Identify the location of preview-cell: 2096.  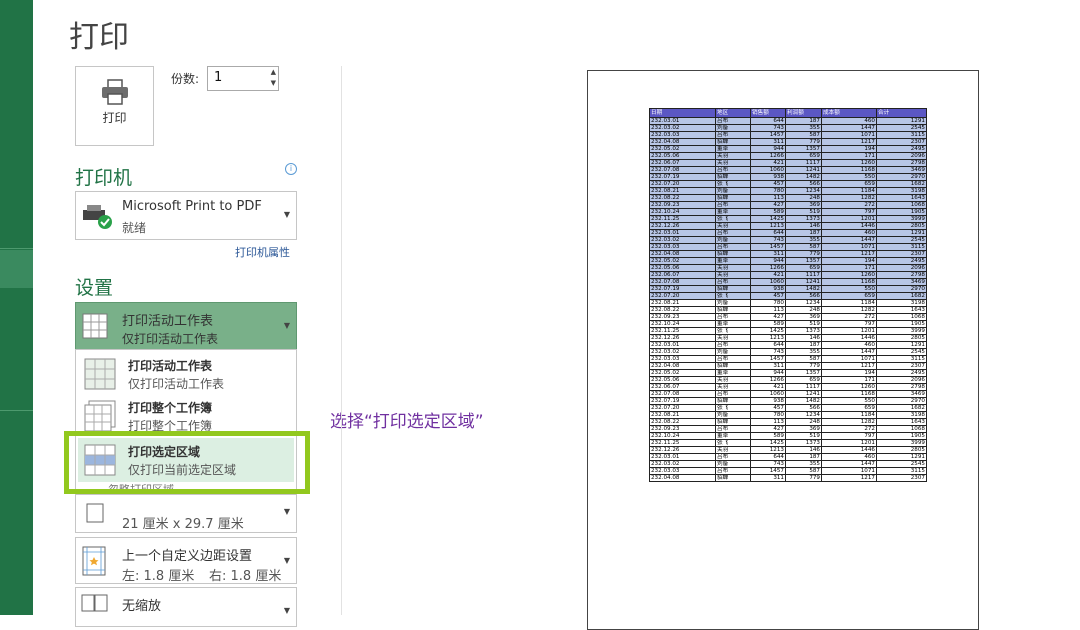
(901, 380).